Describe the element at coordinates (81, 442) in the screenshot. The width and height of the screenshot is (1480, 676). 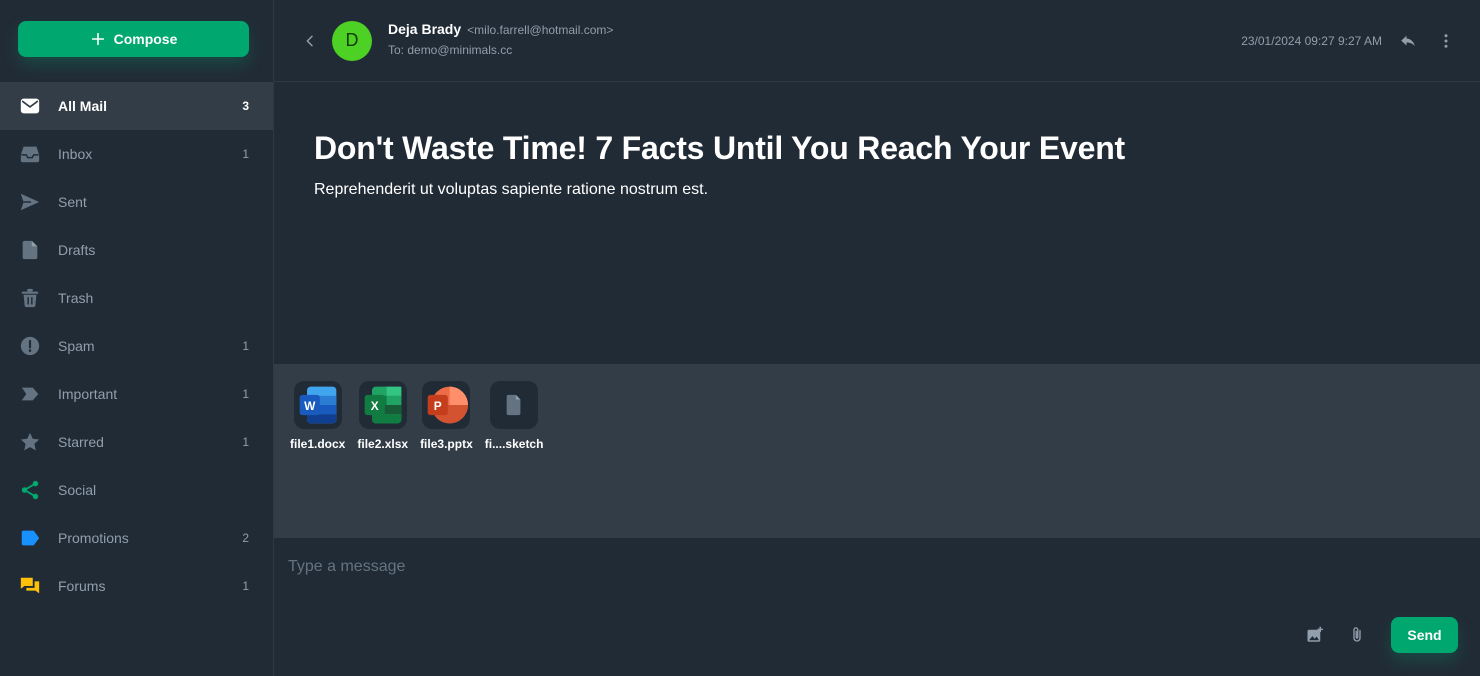
I see `sidebar-item-label: Starred` at that location.